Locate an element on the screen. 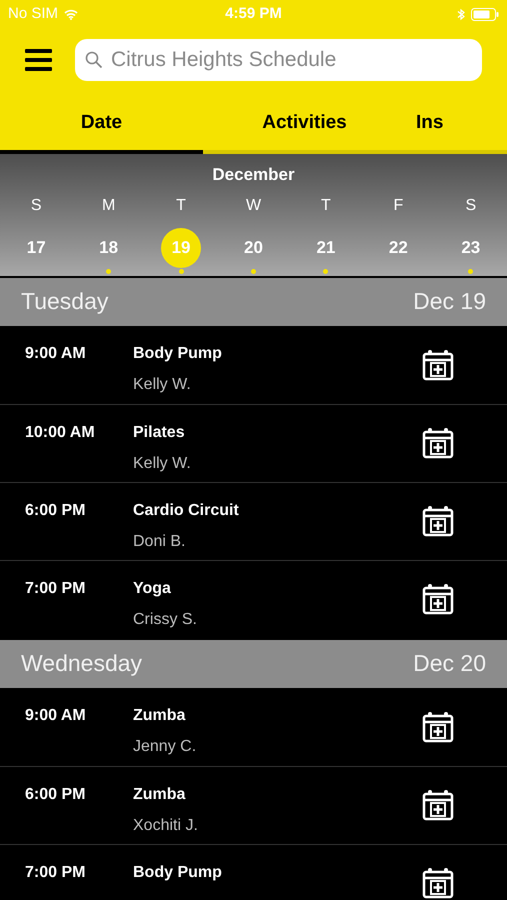  day-date: Dec 19 is located at coordinates (449, 301).